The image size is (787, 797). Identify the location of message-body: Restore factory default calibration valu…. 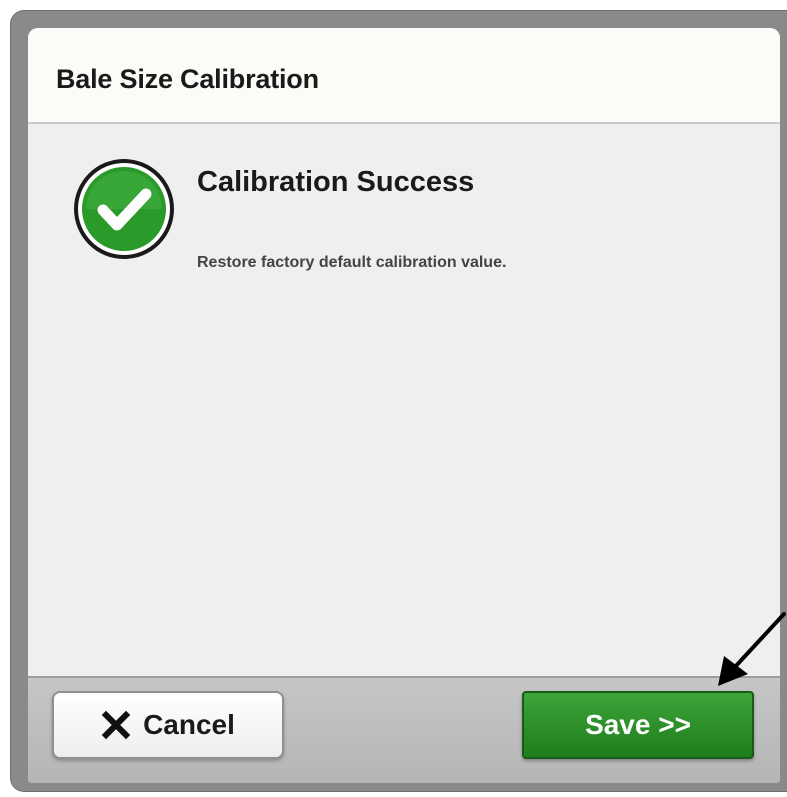
(352, 262).